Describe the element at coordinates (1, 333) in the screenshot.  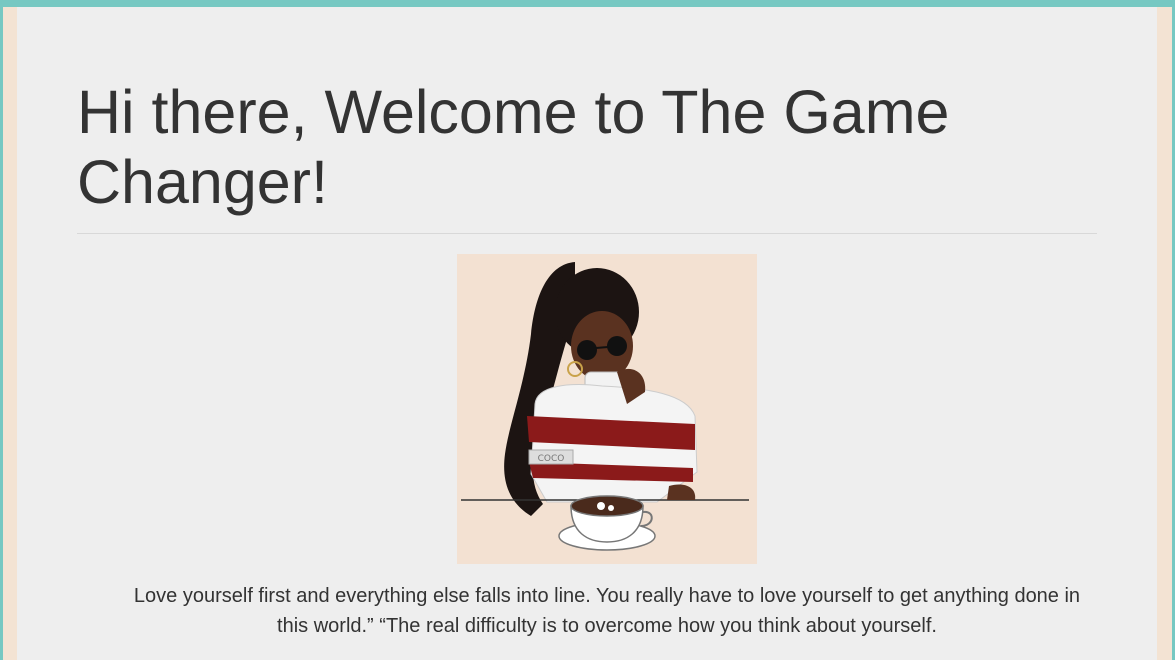
I see `left-accent-edge` at that location.